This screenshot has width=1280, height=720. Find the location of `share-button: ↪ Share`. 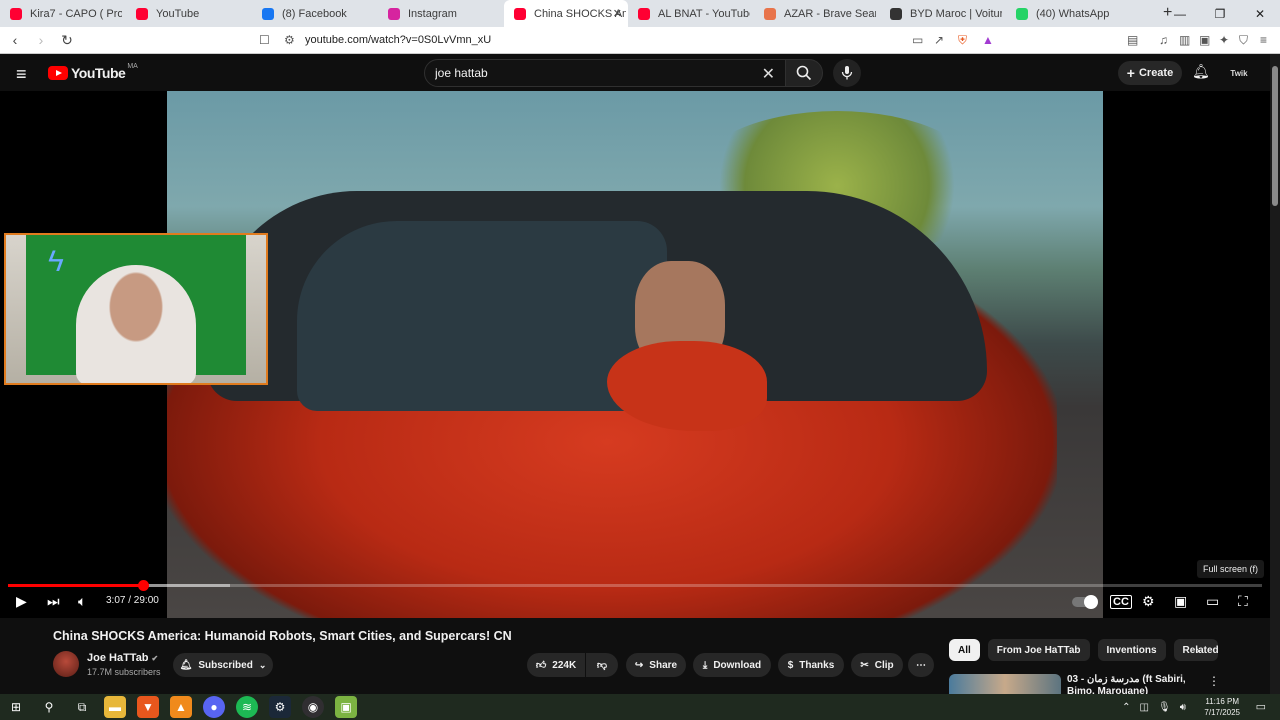

share-button: ↪ Share is located at coordinates (656, 665).